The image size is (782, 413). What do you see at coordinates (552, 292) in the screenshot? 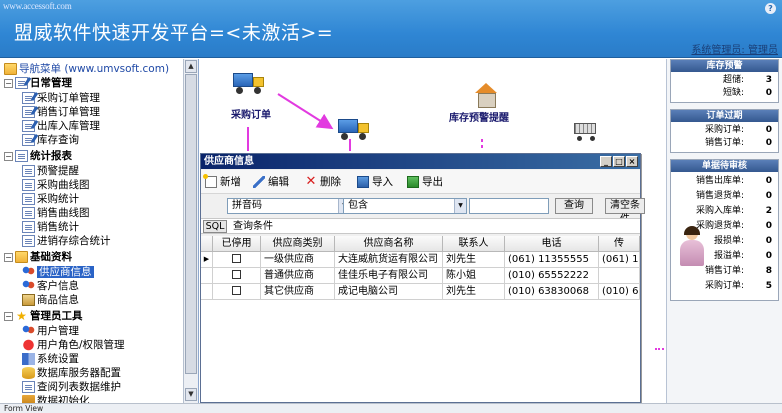
I see `cell-phone: (010) 63830068` at bounding box center [552, 292].